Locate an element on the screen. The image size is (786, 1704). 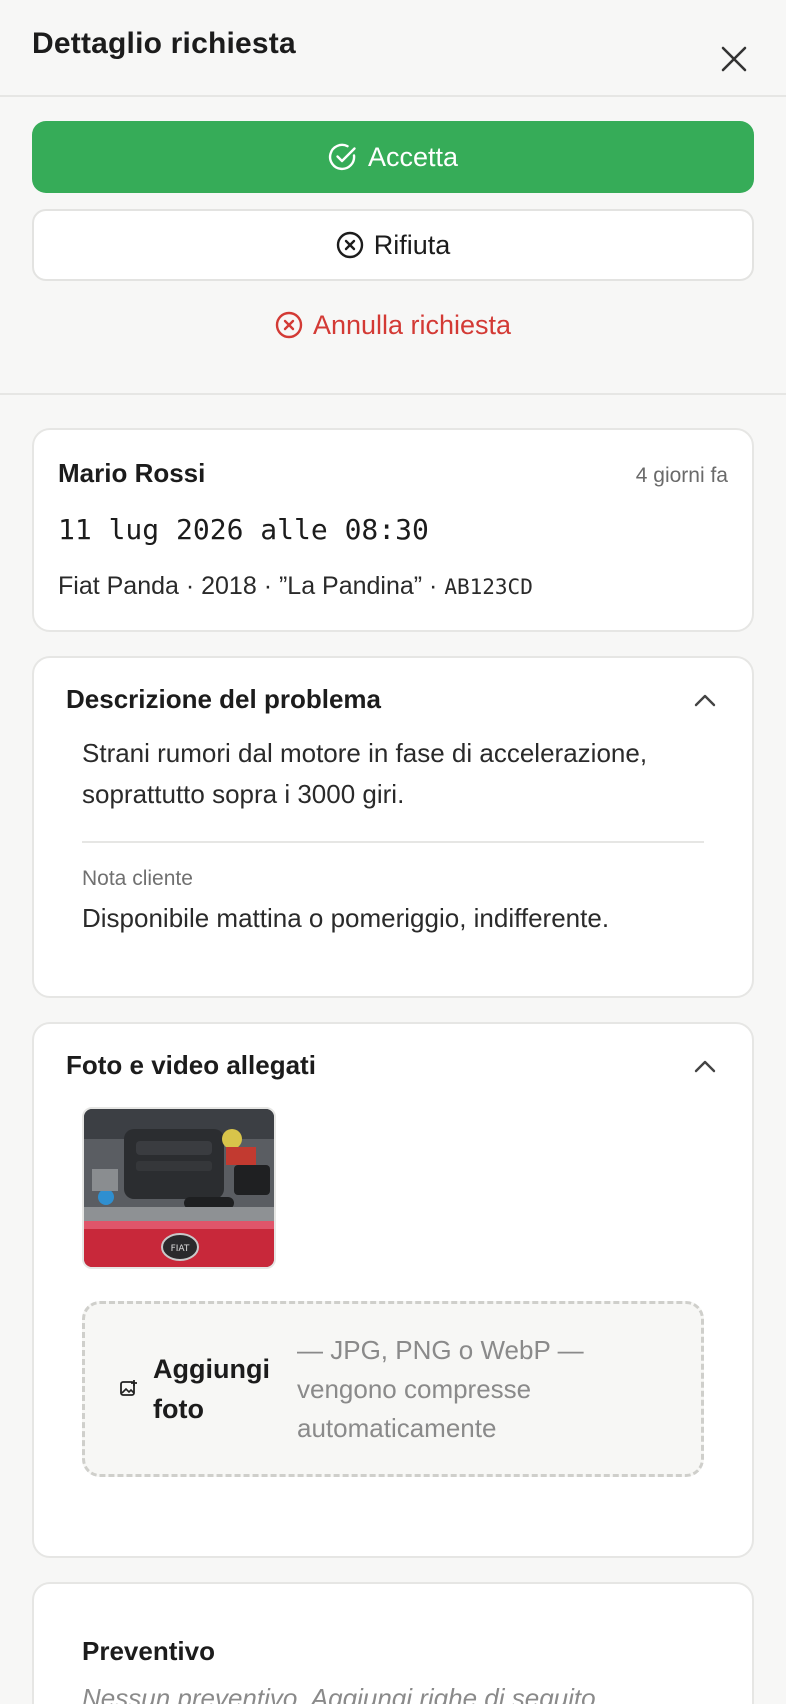
accept-label: Accetta is located at coordinates (413, 156).